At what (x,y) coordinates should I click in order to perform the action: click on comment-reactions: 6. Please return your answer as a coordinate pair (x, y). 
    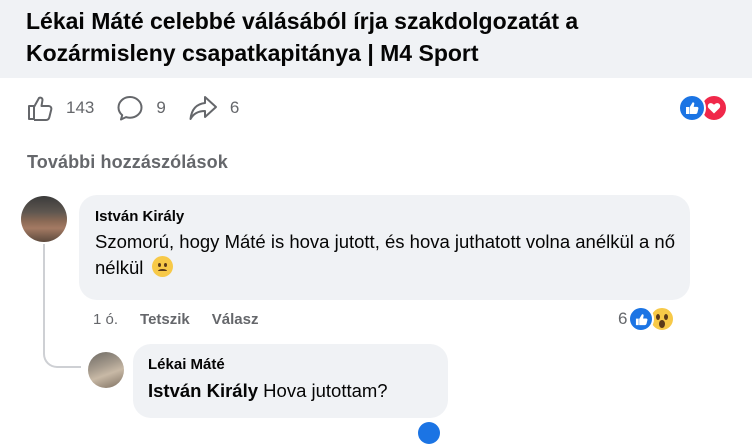
    Looking at the image, I should click on (647, 319).